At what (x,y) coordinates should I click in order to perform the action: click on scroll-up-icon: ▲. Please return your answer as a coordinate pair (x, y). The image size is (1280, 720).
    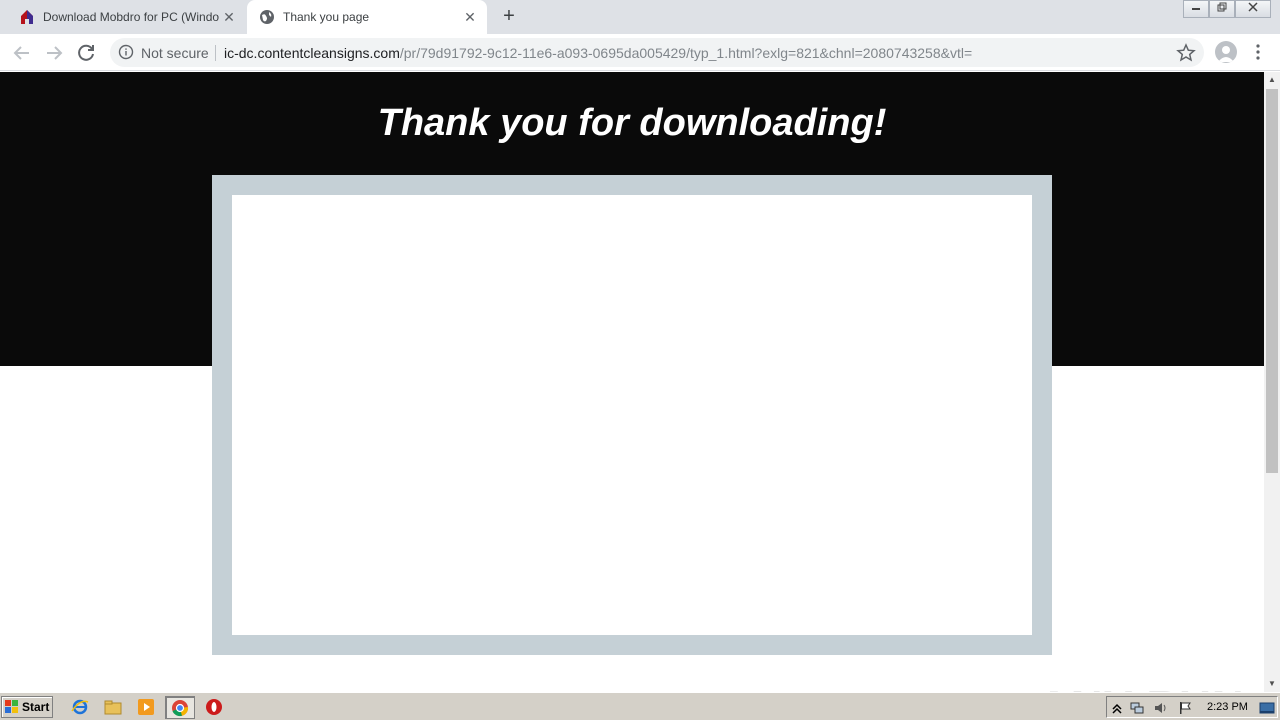
    Looking at the image, I should click on (1272, 80).